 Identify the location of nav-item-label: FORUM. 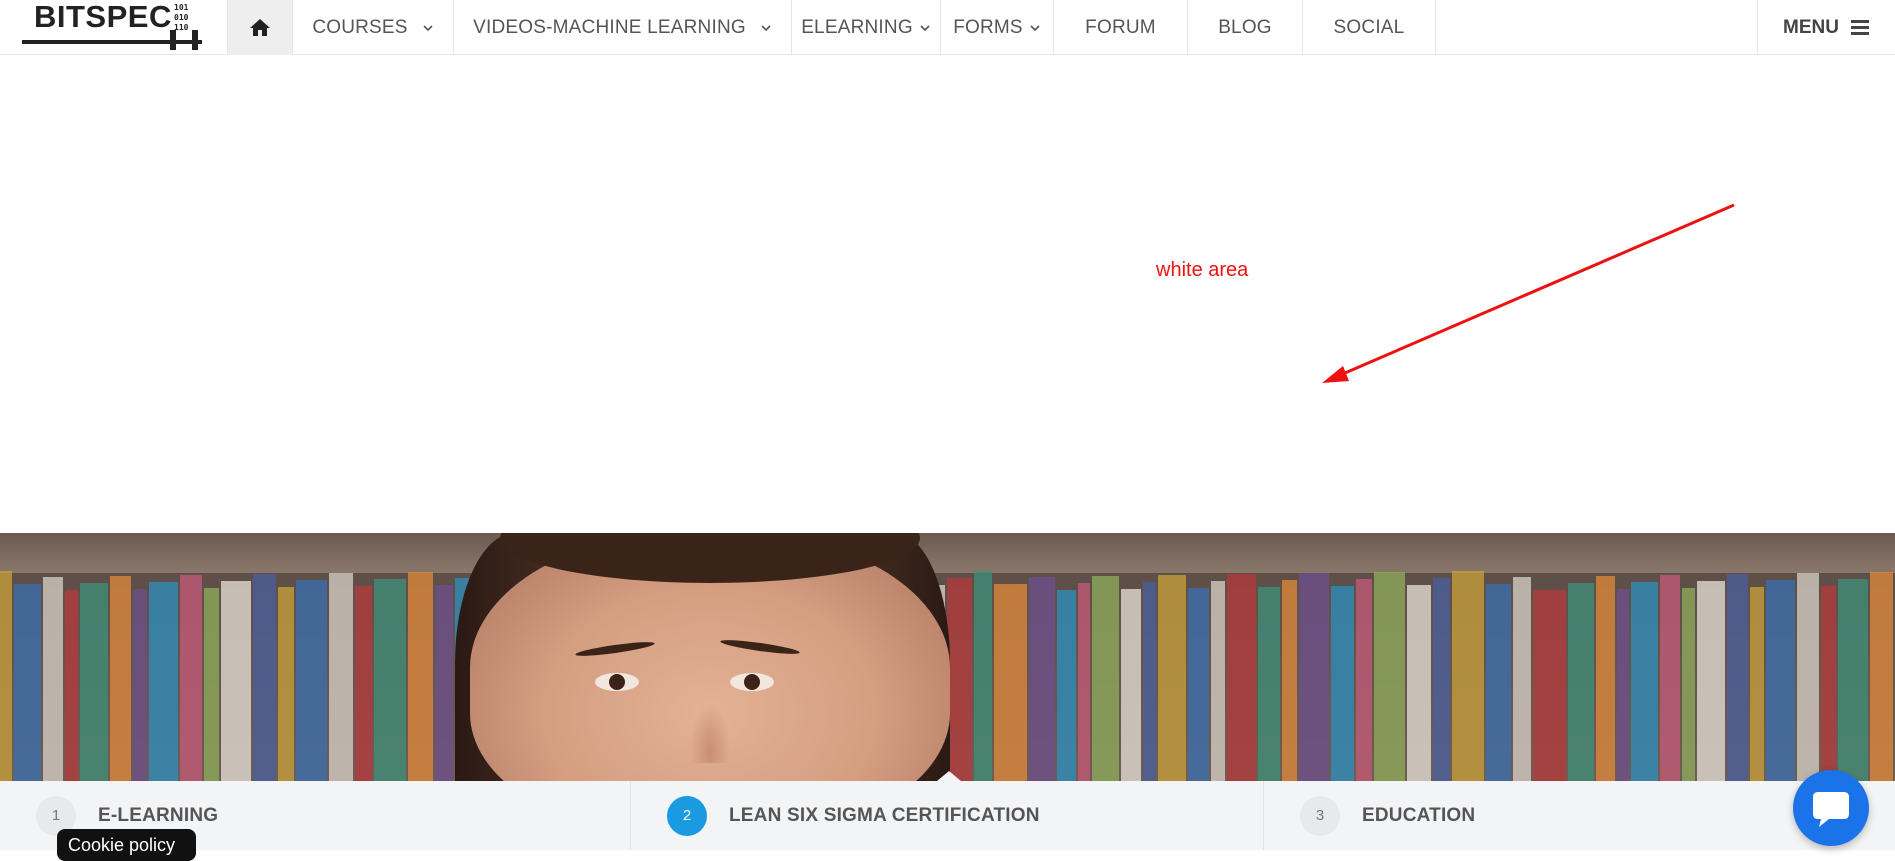
(1120, 27).